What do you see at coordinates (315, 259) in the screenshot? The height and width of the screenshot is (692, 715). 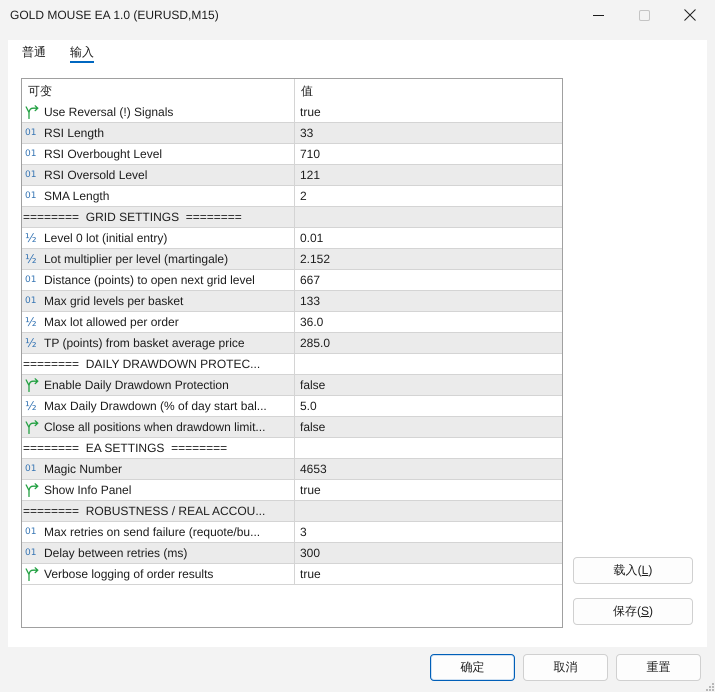 I see `parameter-value: 2.152` at bounding box center [315, 259].